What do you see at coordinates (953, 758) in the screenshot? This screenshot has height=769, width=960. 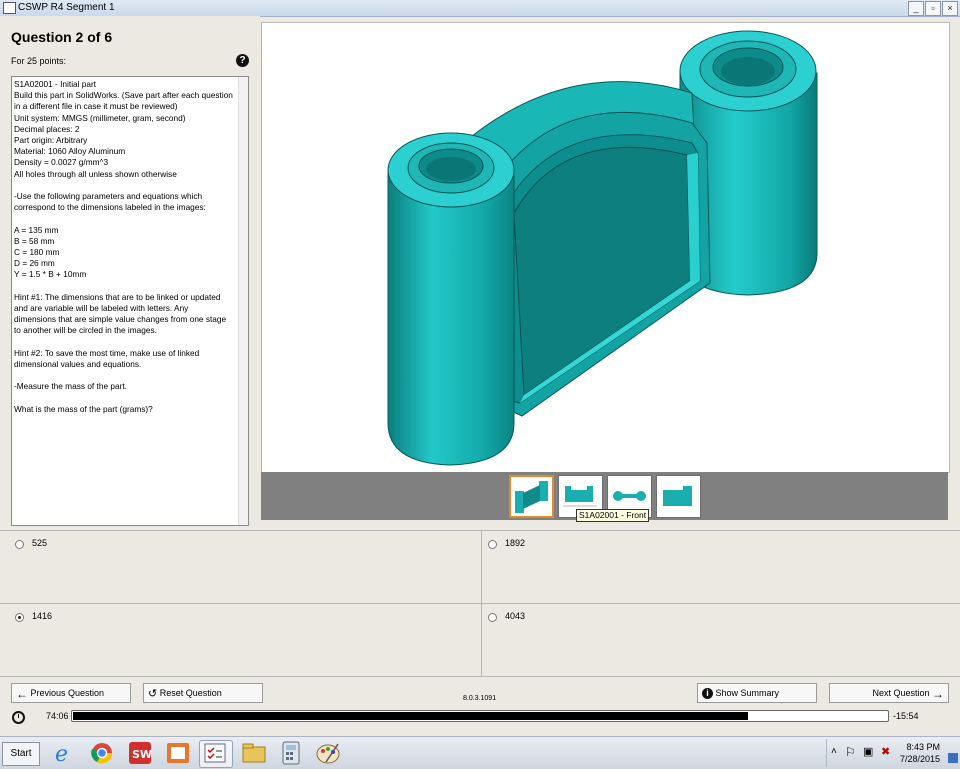 I see `show-desktop-button` at bounding box center [953, 758].